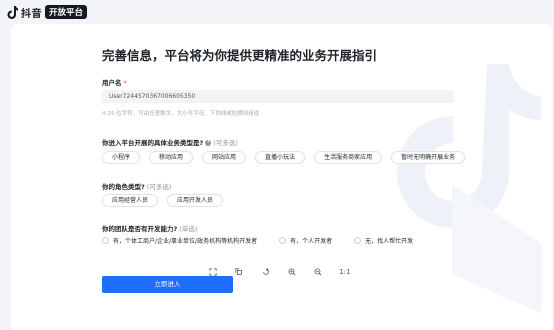 This screenshot has height=330, width=554. Describe the element at coordinates (292, 272) in the screenshot. I see `zoom-in-icon` at that location.